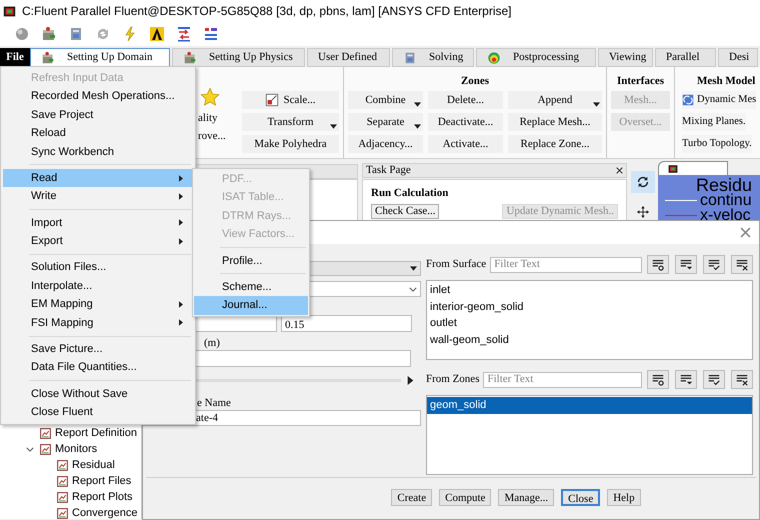 This screenshot has height=520, width=760. I want to click on tab: Parallel, so click(685, 57).